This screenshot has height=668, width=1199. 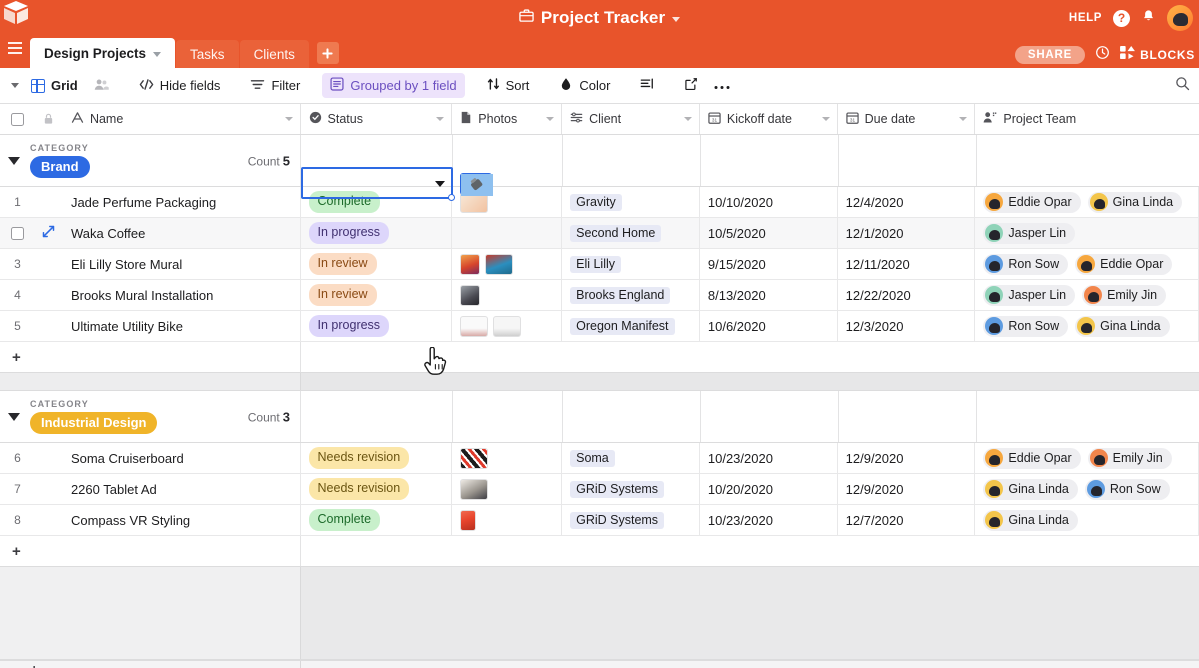 What do you see at coordinates (150, 160) in the screenshot?
I see `group-header-left: CATEGORY Brand Count 5` at bounding box center [150, 160].